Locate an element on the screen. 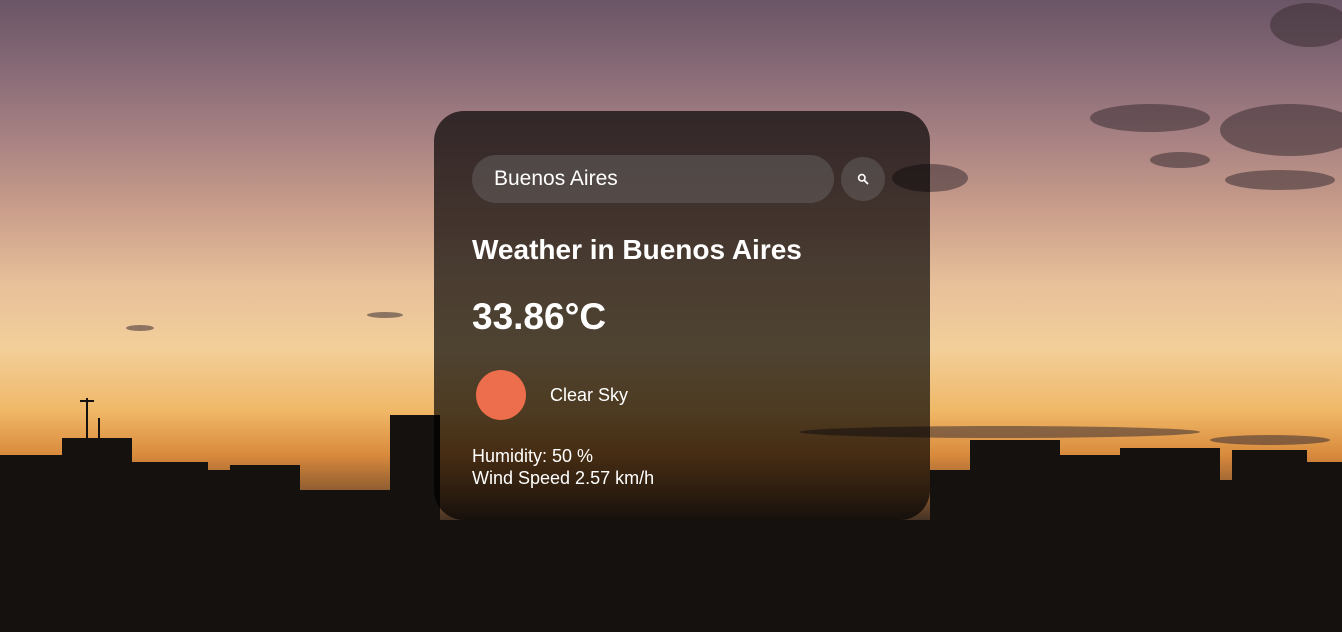  search-bar is located at coordinates (682, 179).